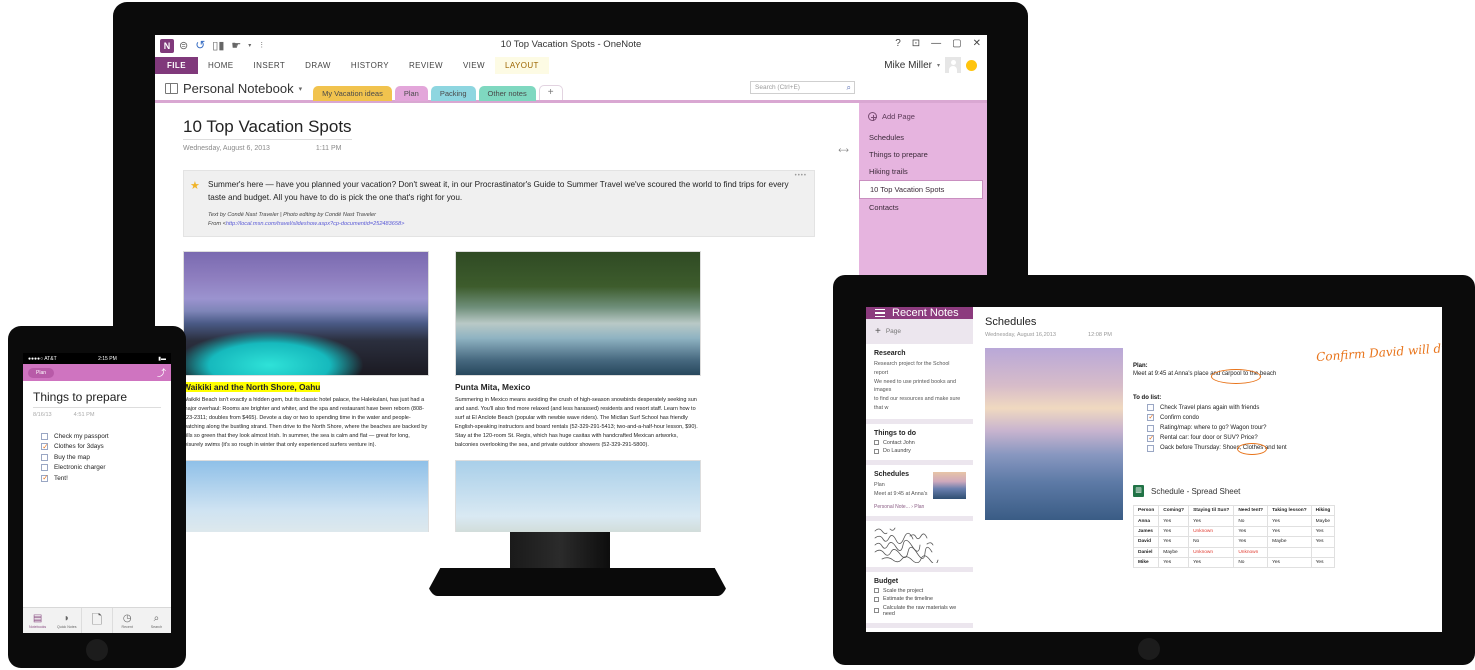 This screenshot has width=1475, height=670. I want to click on smiley-feedback-icon, so click(971, 65).